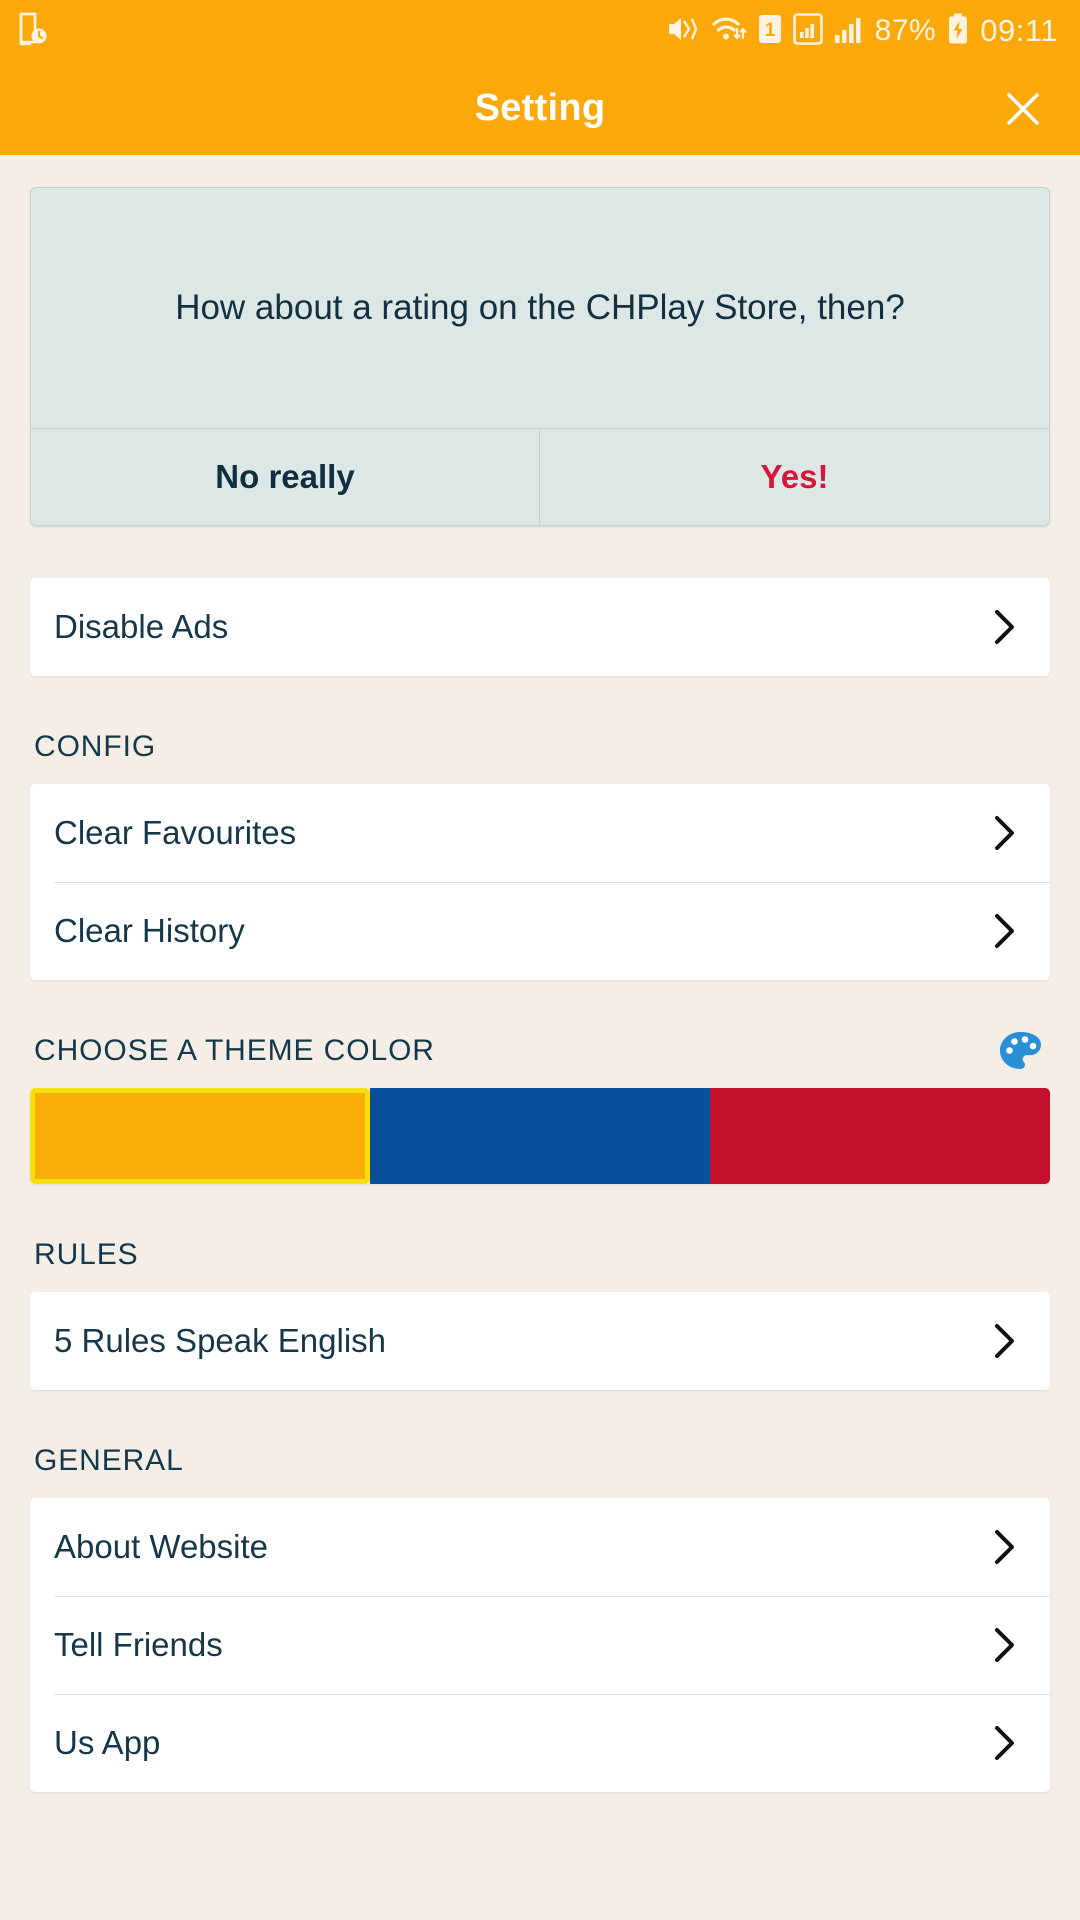 The image size is (1080, 1920). Describe the element at coordinates (540, 1743) in the screenshot. I see `list-item-us-app: Us App` at that location.